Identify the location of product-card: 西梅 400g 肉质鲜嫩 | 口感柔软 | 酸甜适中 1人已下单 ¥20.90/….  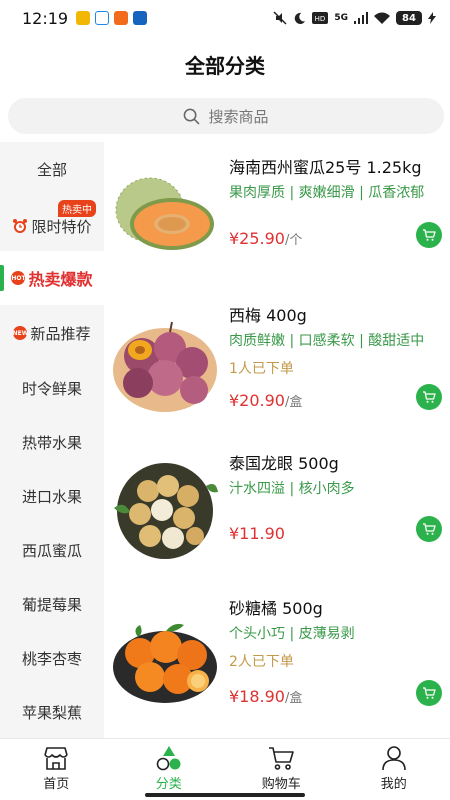
(277, 364).